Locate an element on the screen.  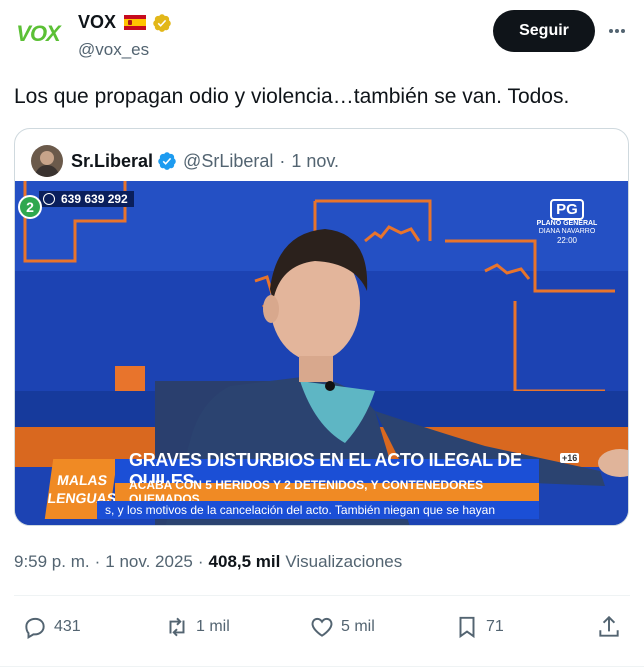
channel-number: 2 is located at coordinates (30, 207).